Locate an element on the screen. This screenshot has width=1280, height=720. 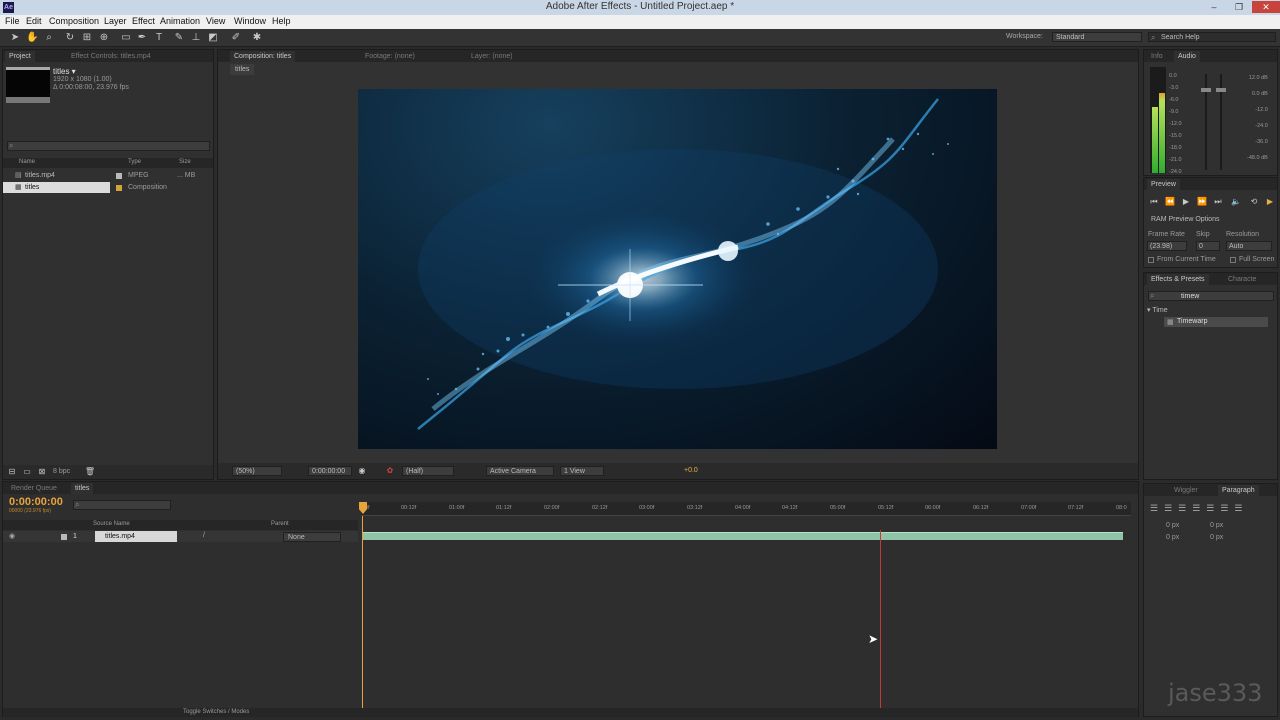
tab-timeline-titles: titles is located at coordinates (82, 488).